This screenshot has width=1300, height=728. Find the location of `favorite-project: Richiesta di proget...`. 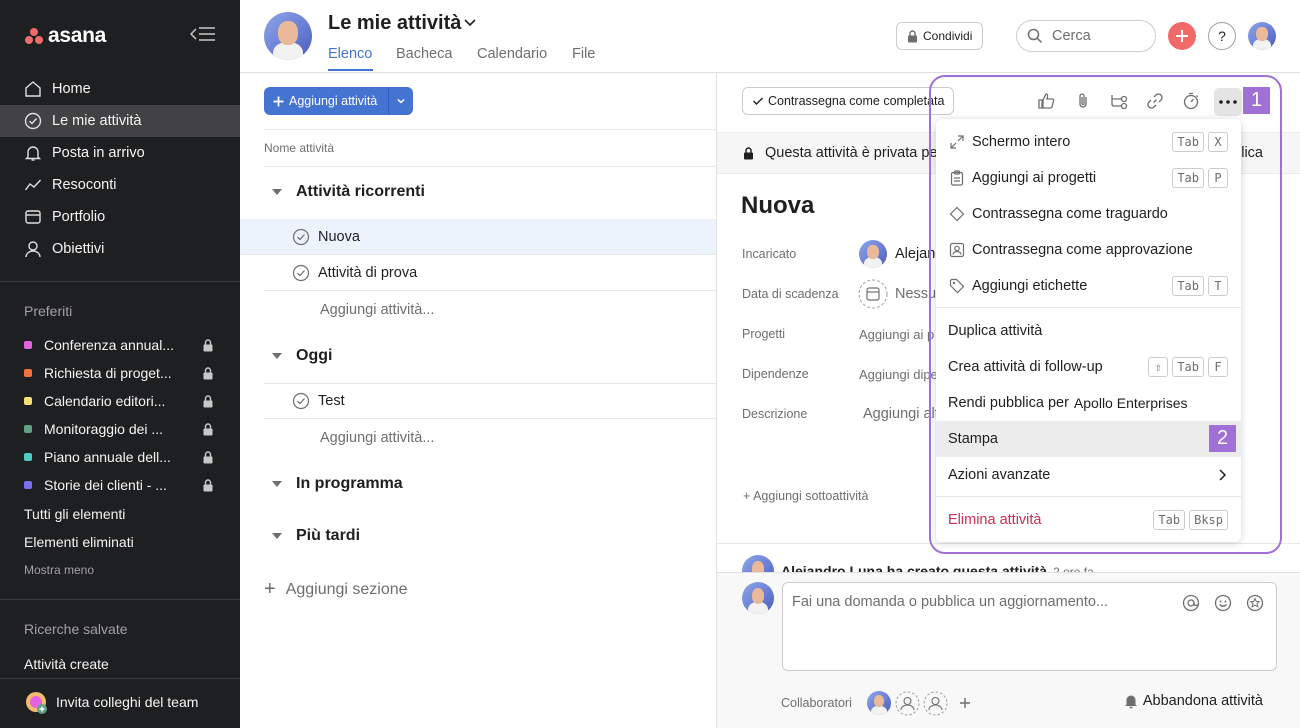

favorite-project: Richiesta di proget... is located at coordinates (119, 373).